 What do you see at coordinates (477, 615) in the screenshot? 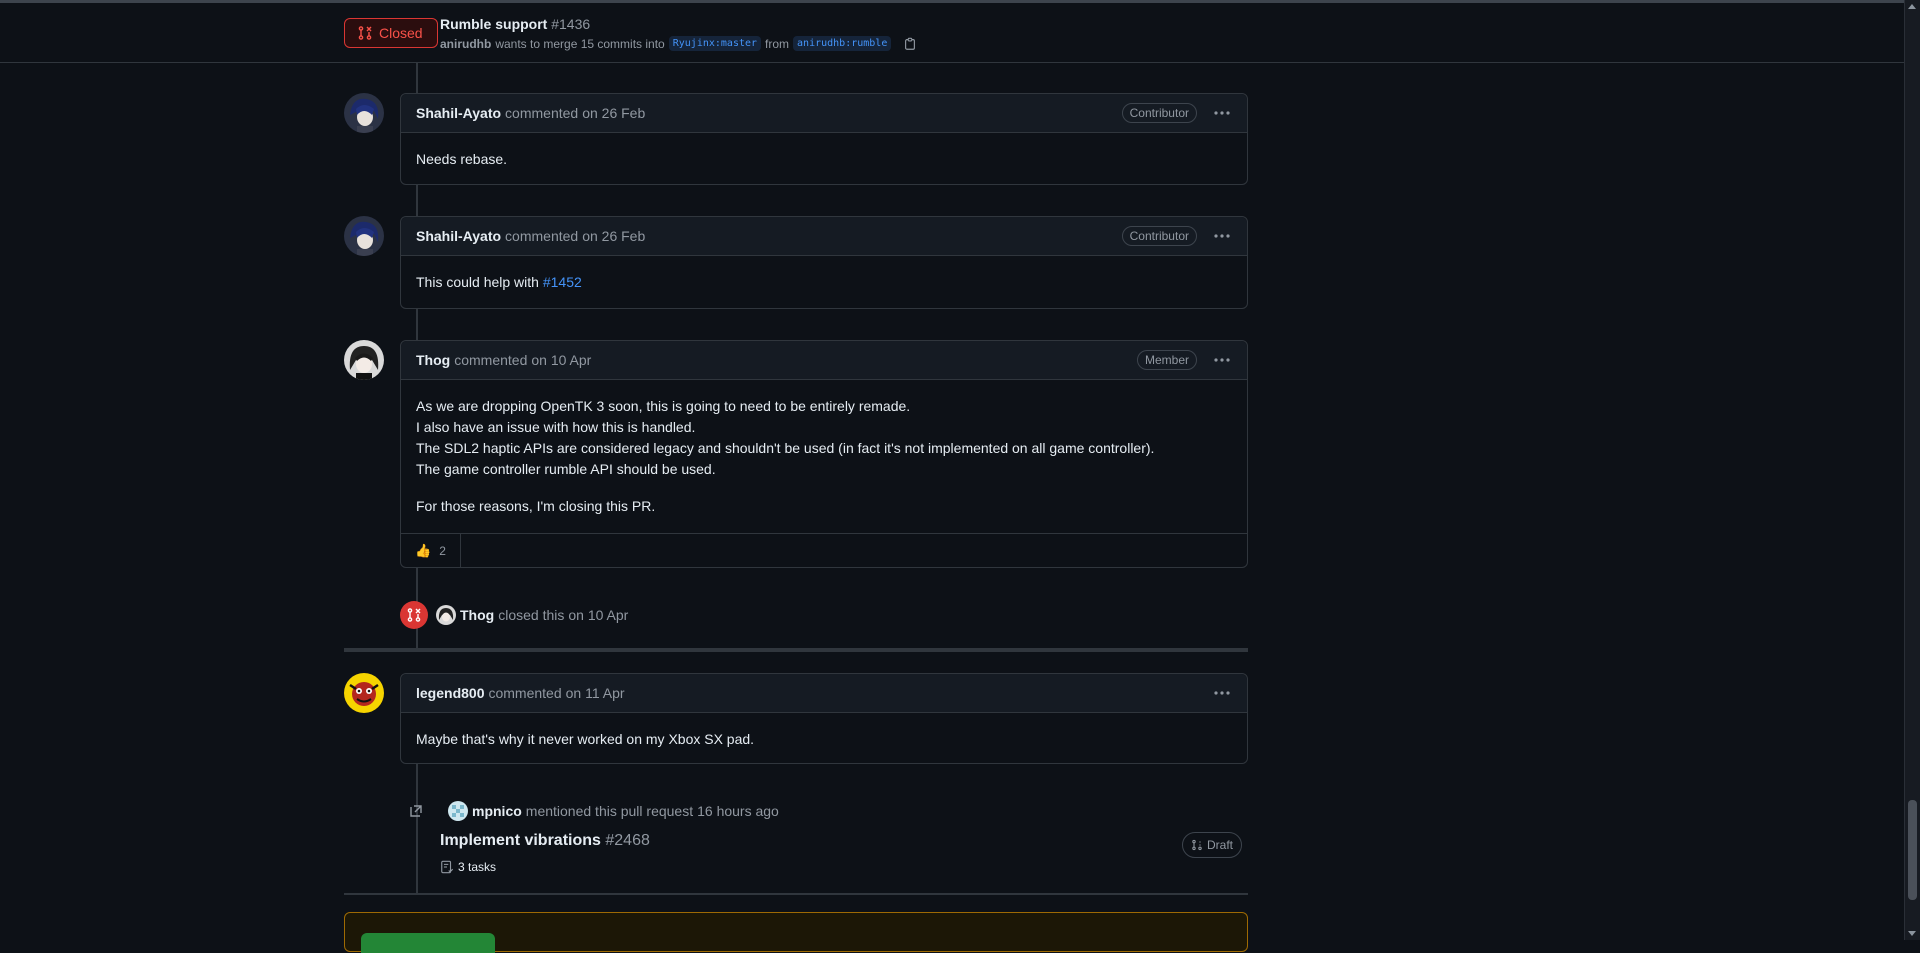
I see `event-actor: Thog` at bounding box center [477, 615].